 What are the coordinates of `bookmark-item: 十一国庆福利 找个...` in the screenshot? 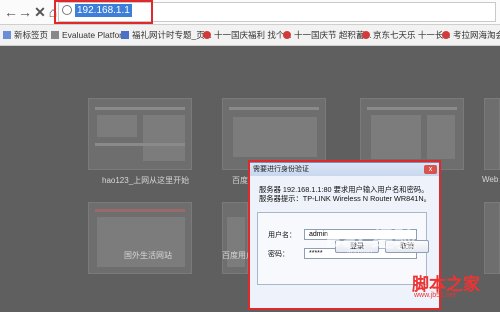 It's located at (247, 35).